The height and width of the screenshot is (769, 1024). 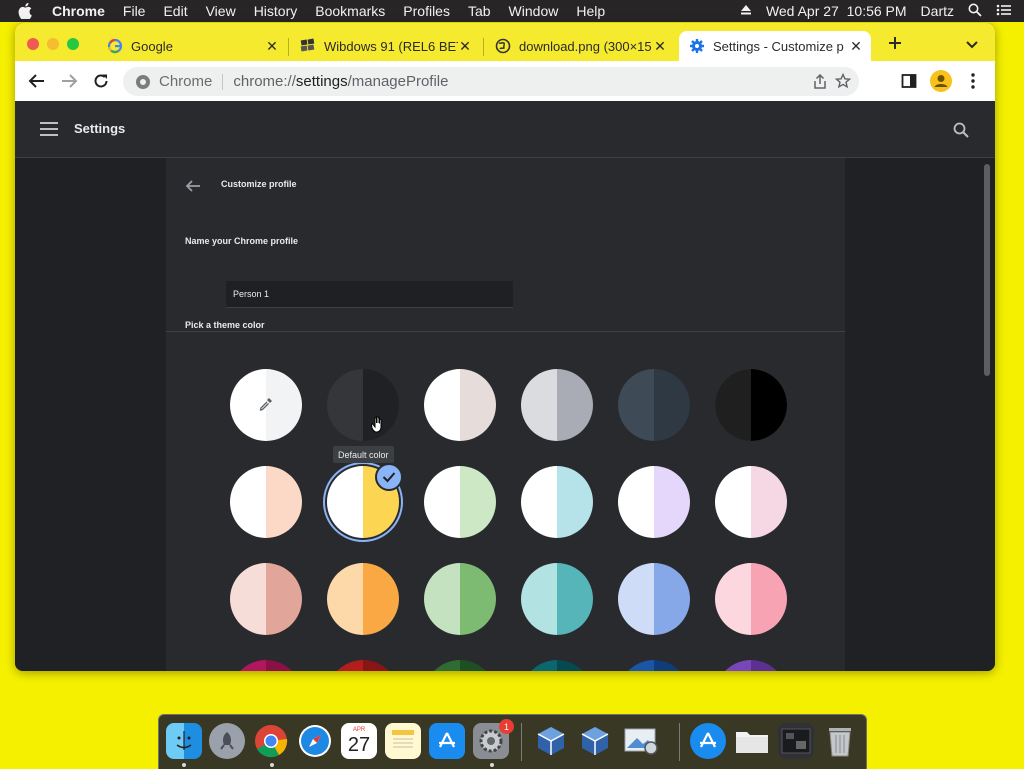 I want to click on theme-swatch-light-blue, so click(x=654, y=599).